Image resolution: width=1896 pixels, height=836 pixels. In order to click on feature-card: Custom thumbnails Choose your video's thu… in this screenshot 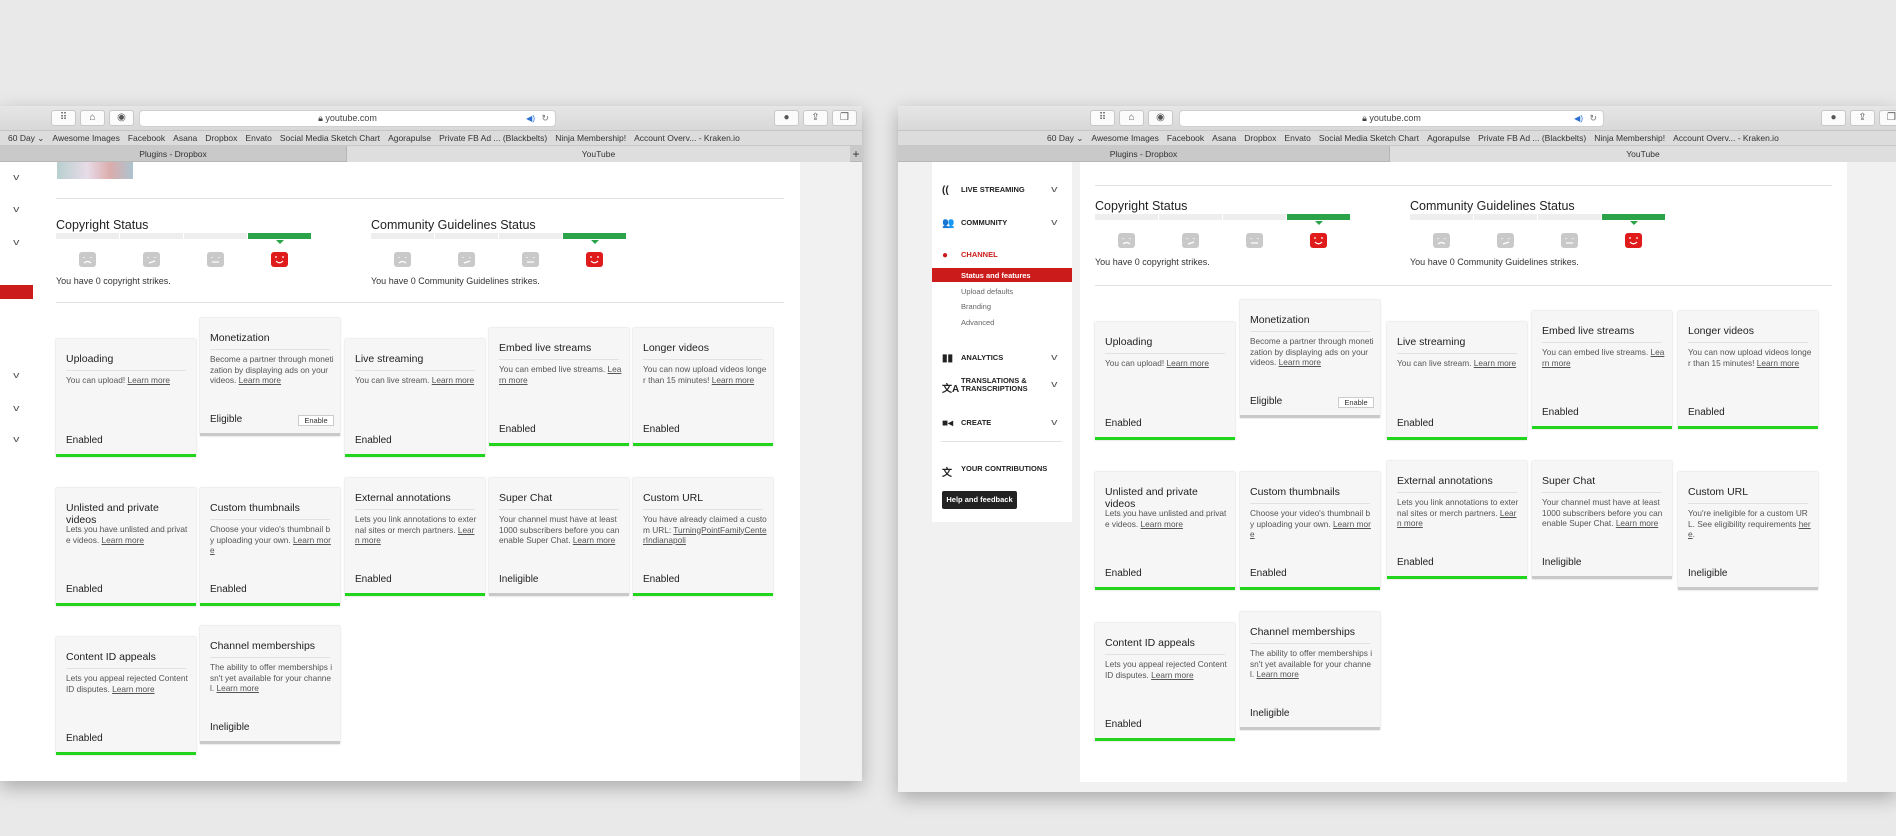, I will do `click(270, 547)`.